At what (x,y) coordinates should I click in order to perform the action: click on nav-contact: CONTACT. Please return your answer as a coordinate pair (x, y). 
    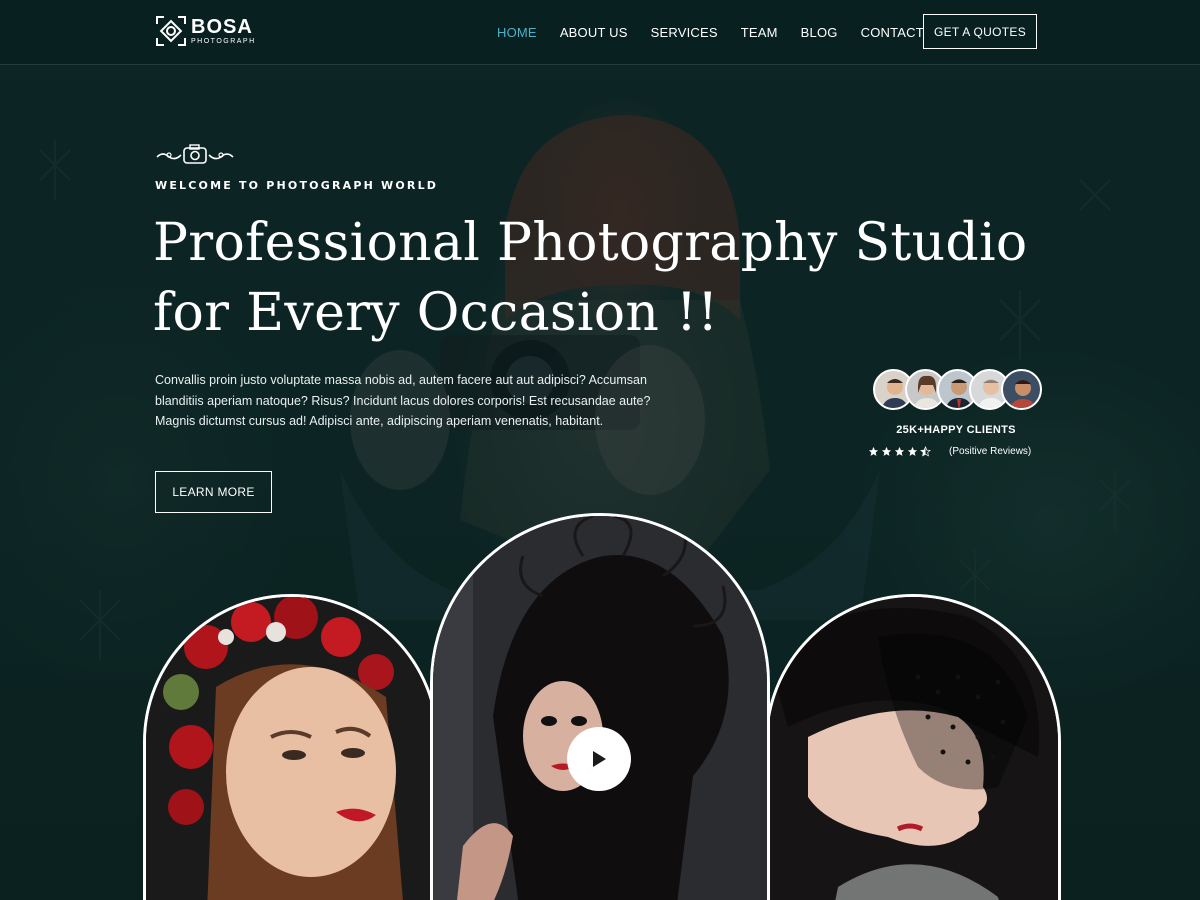
    Looking at the image, I should click on (892, 32).